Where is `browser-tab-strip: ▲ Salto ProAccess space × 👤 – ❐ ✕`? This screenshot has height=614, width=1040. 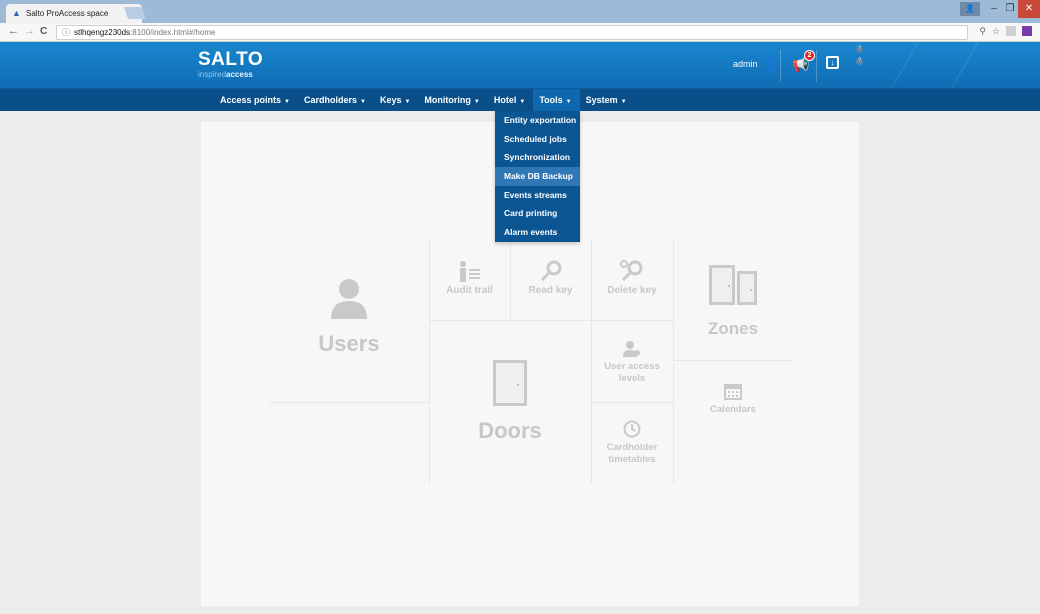 browser-tab-strip: ▲ Salto ProAccess space × 👤 – ❐ ✕ is located at coordinates (520, 11).